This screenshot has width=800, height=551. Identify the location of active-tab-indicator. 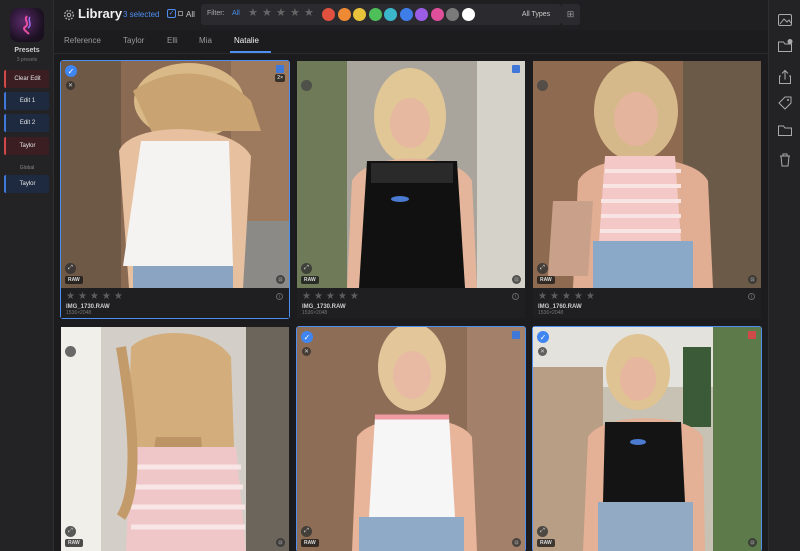
(250, 52).